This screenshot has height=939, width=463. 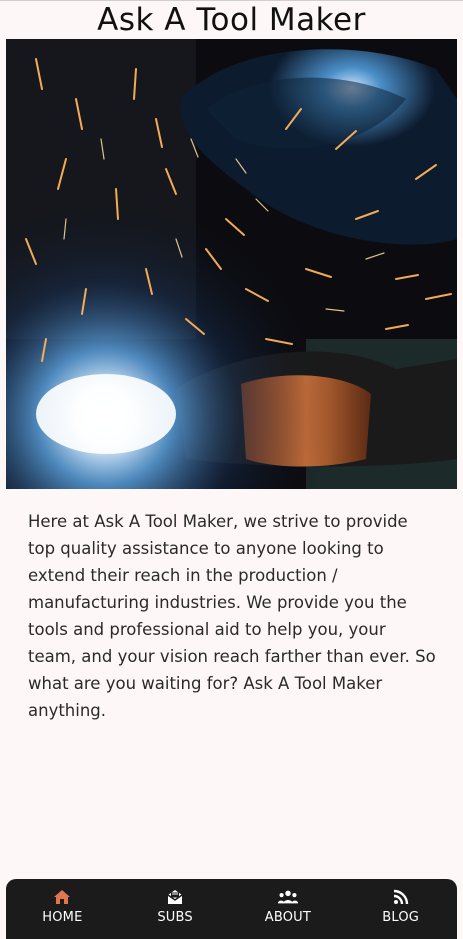 What do you see at coordinates (288, 917) in the screenshot?
I see `nav-label-about: ABOUT` at bounding box center [288, 917].